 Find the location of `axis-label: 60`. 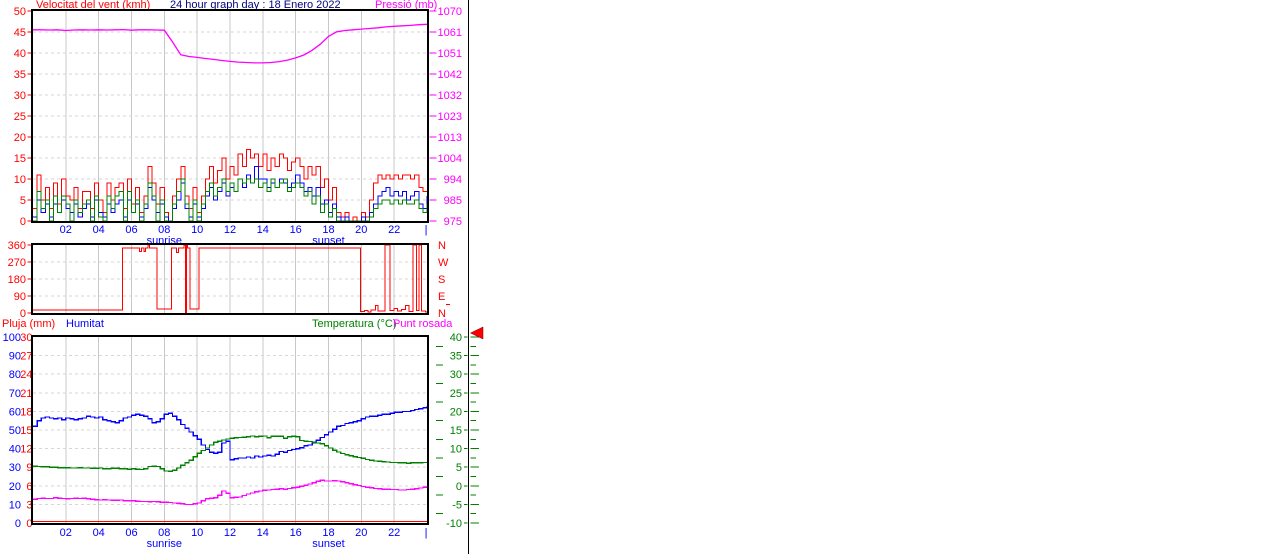

axis-label: 60 is located at coordinates (15, 412).